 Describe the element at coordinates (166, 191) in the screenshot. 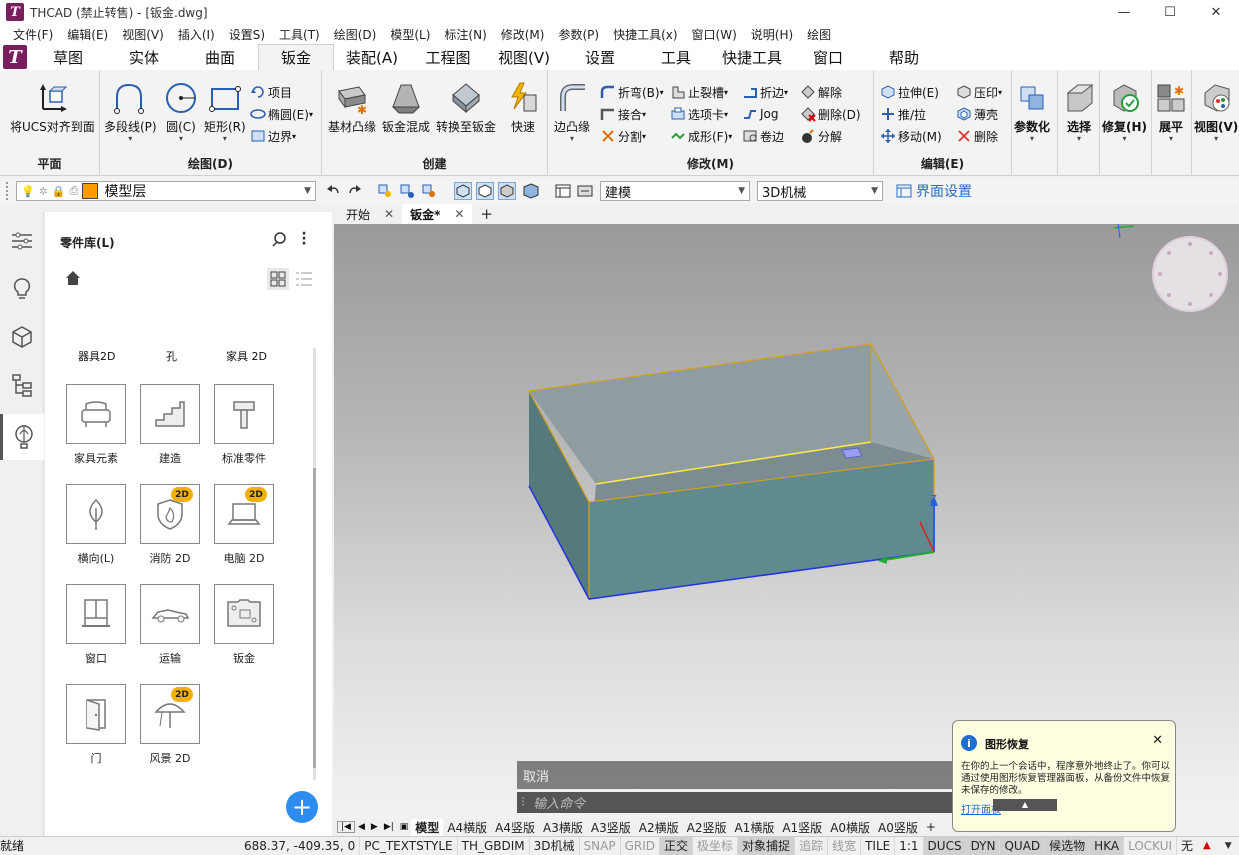

I see `layer-dropdown: 💡 ✲ 🔒 ⎙ 模型层 ▼` at that location.